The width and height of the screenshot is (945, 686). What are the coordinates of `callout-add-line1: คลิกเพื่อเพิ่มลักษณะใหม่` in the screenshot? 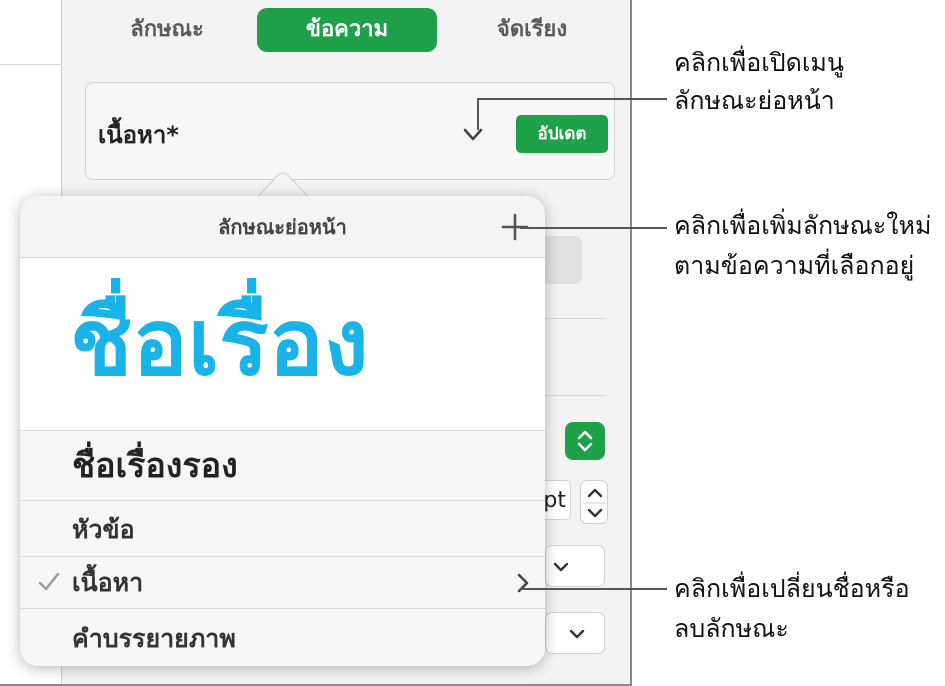 It's located at (803, 225).